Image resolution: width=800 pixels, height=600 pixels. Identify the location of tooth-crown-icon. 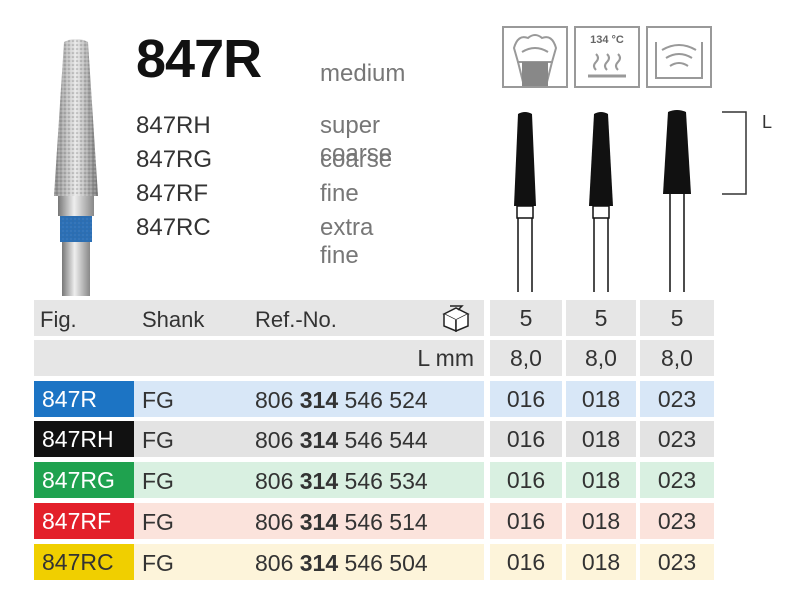
(535, 57).